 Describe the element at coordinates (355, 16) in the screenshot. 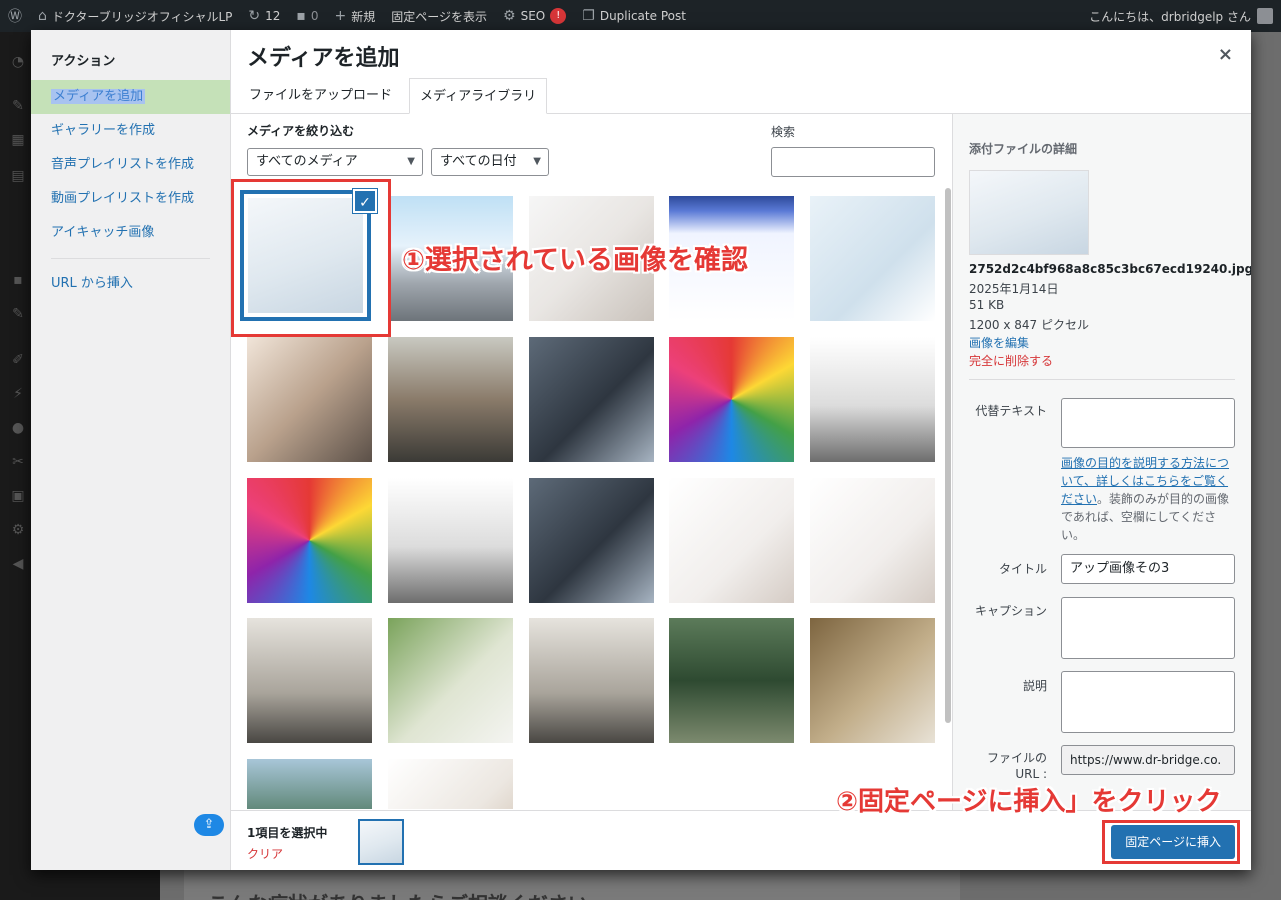

I see `new-content-link: + 新規` at that location.